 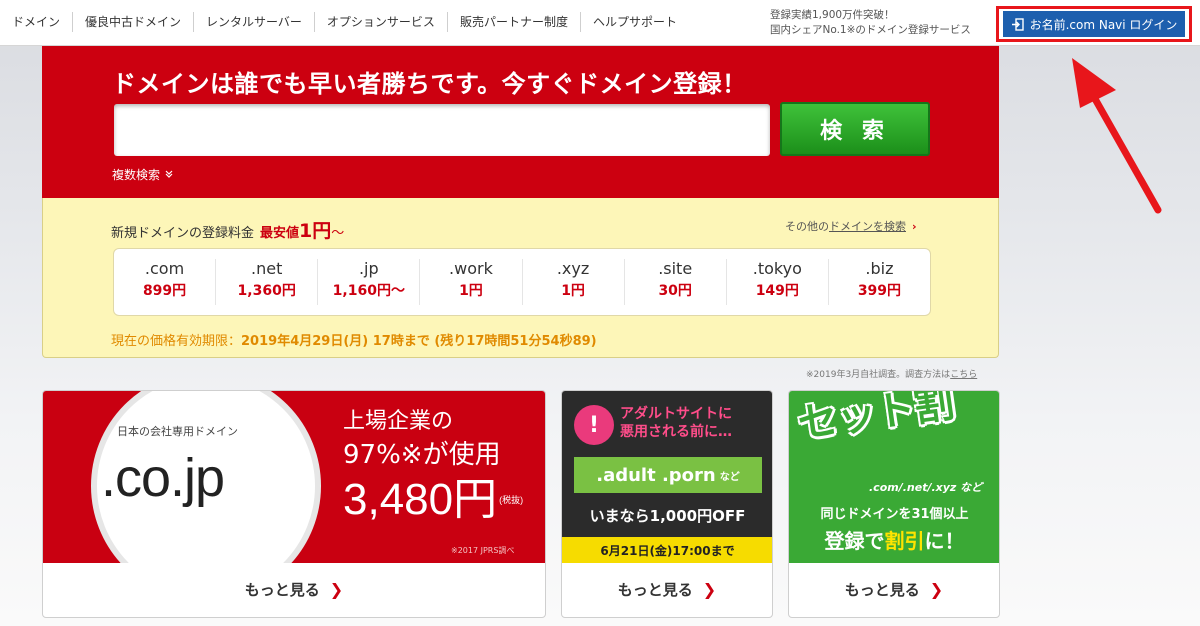 What do you see at coordinates (511, 500) in the screenshot?
I see `cojp-tax-note: (税抜)` at bounding box center [511, 500].